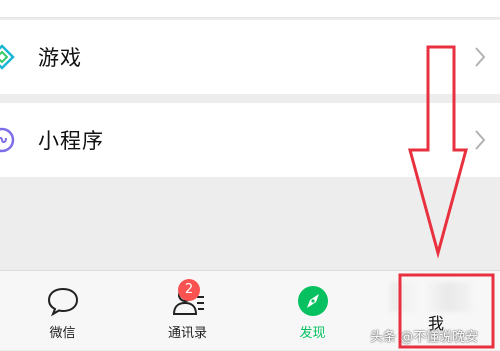 This screenshot has height=351, width=500. What do you see at coordinates (250, 9) in the screenshot?
I see `previous-row-partial` at bounding box center [250, 9].